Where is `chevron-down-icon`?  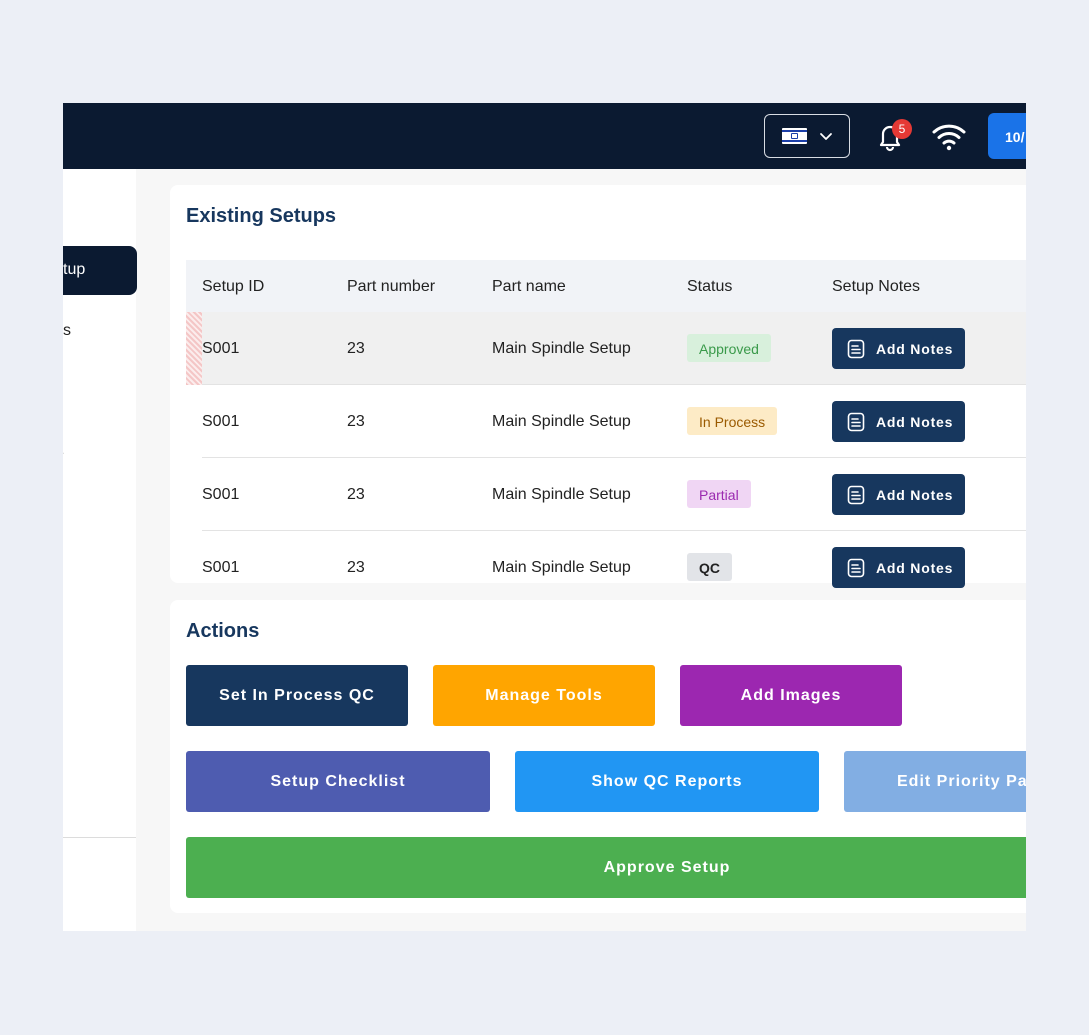
chevron-down-icon is located at coordinates (825, 136).